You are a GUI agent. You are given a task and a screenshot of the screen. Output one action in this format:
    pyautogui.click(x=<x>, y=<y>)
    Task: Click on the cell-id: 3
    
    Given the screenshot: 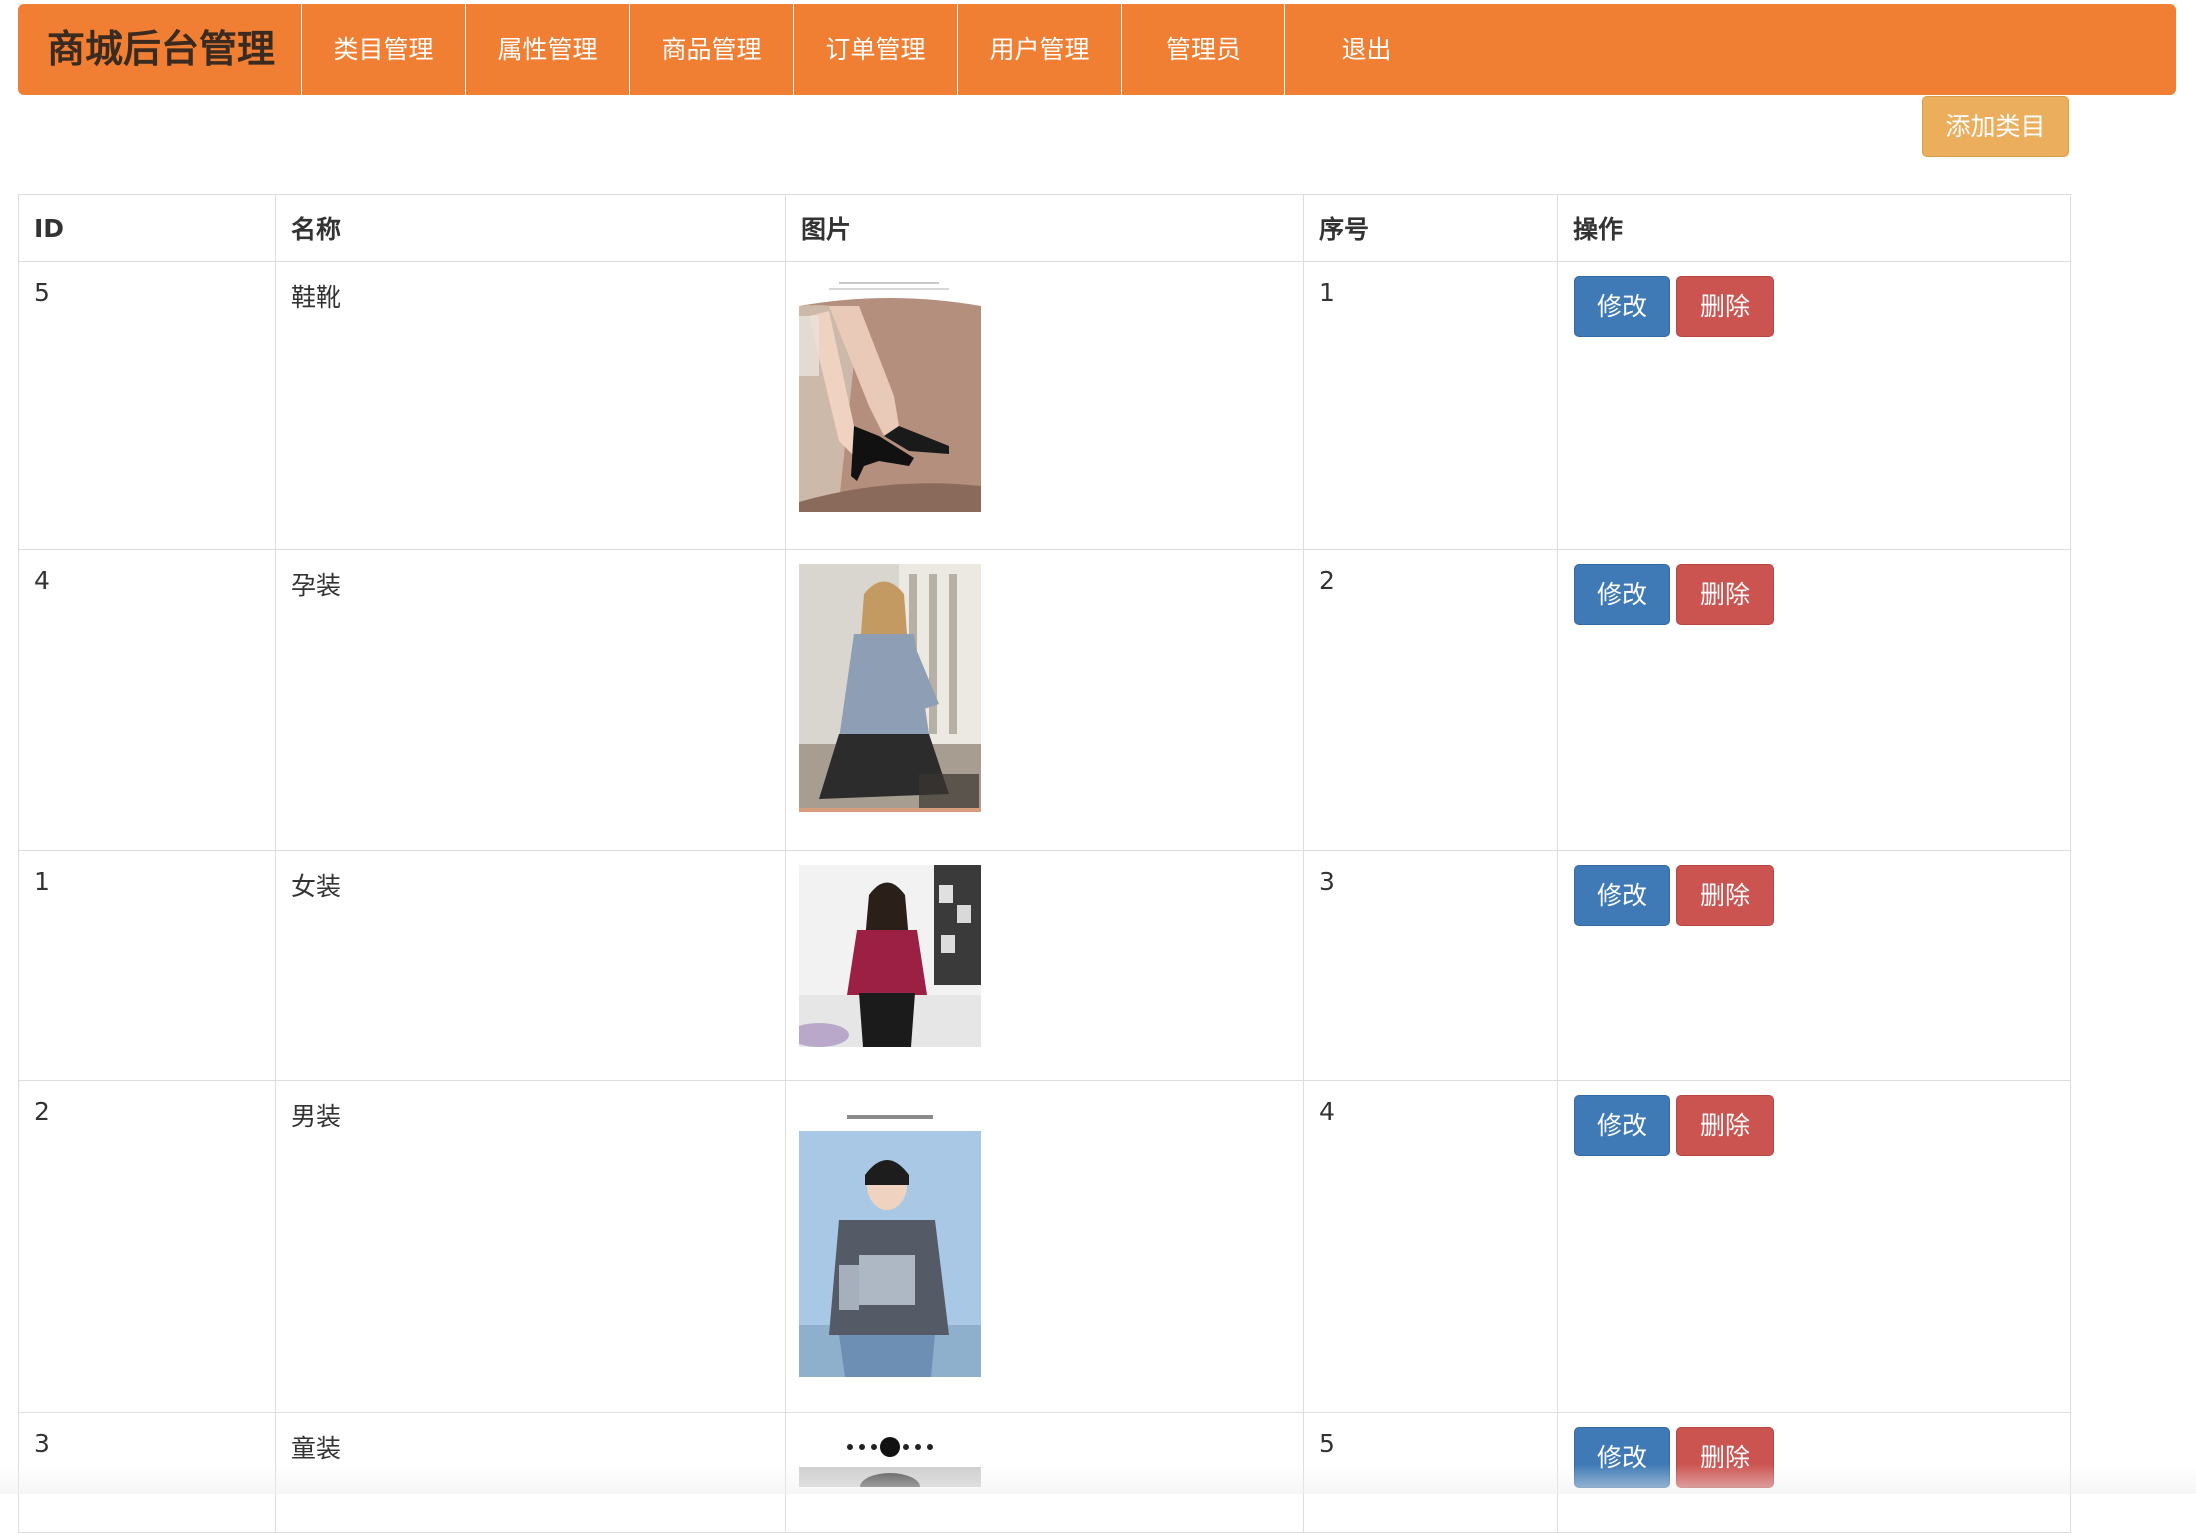 What is the action you would take?
    pyautogui.click(x=147, y=1472)
    